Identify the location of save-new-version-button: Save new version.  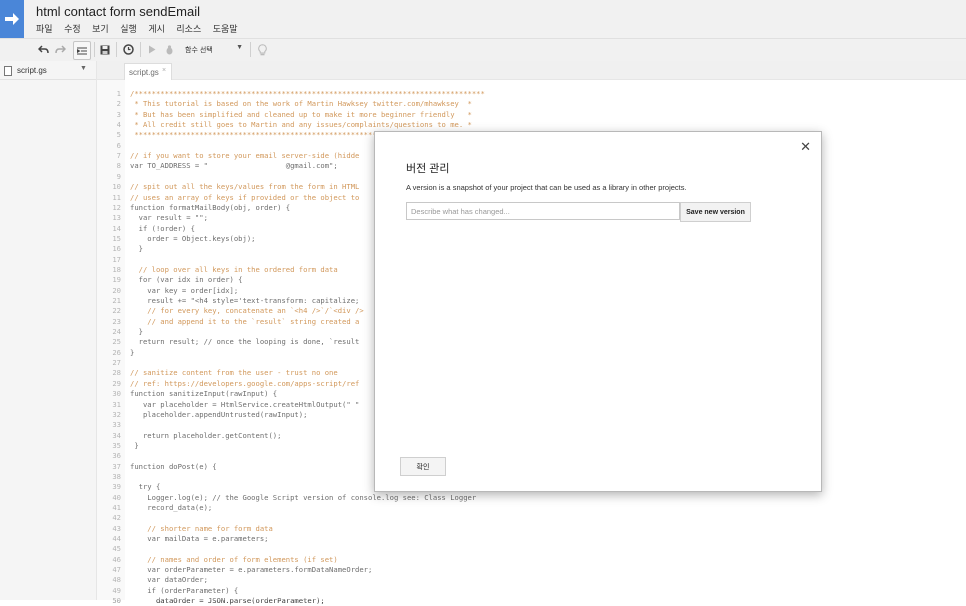
(715, 212).